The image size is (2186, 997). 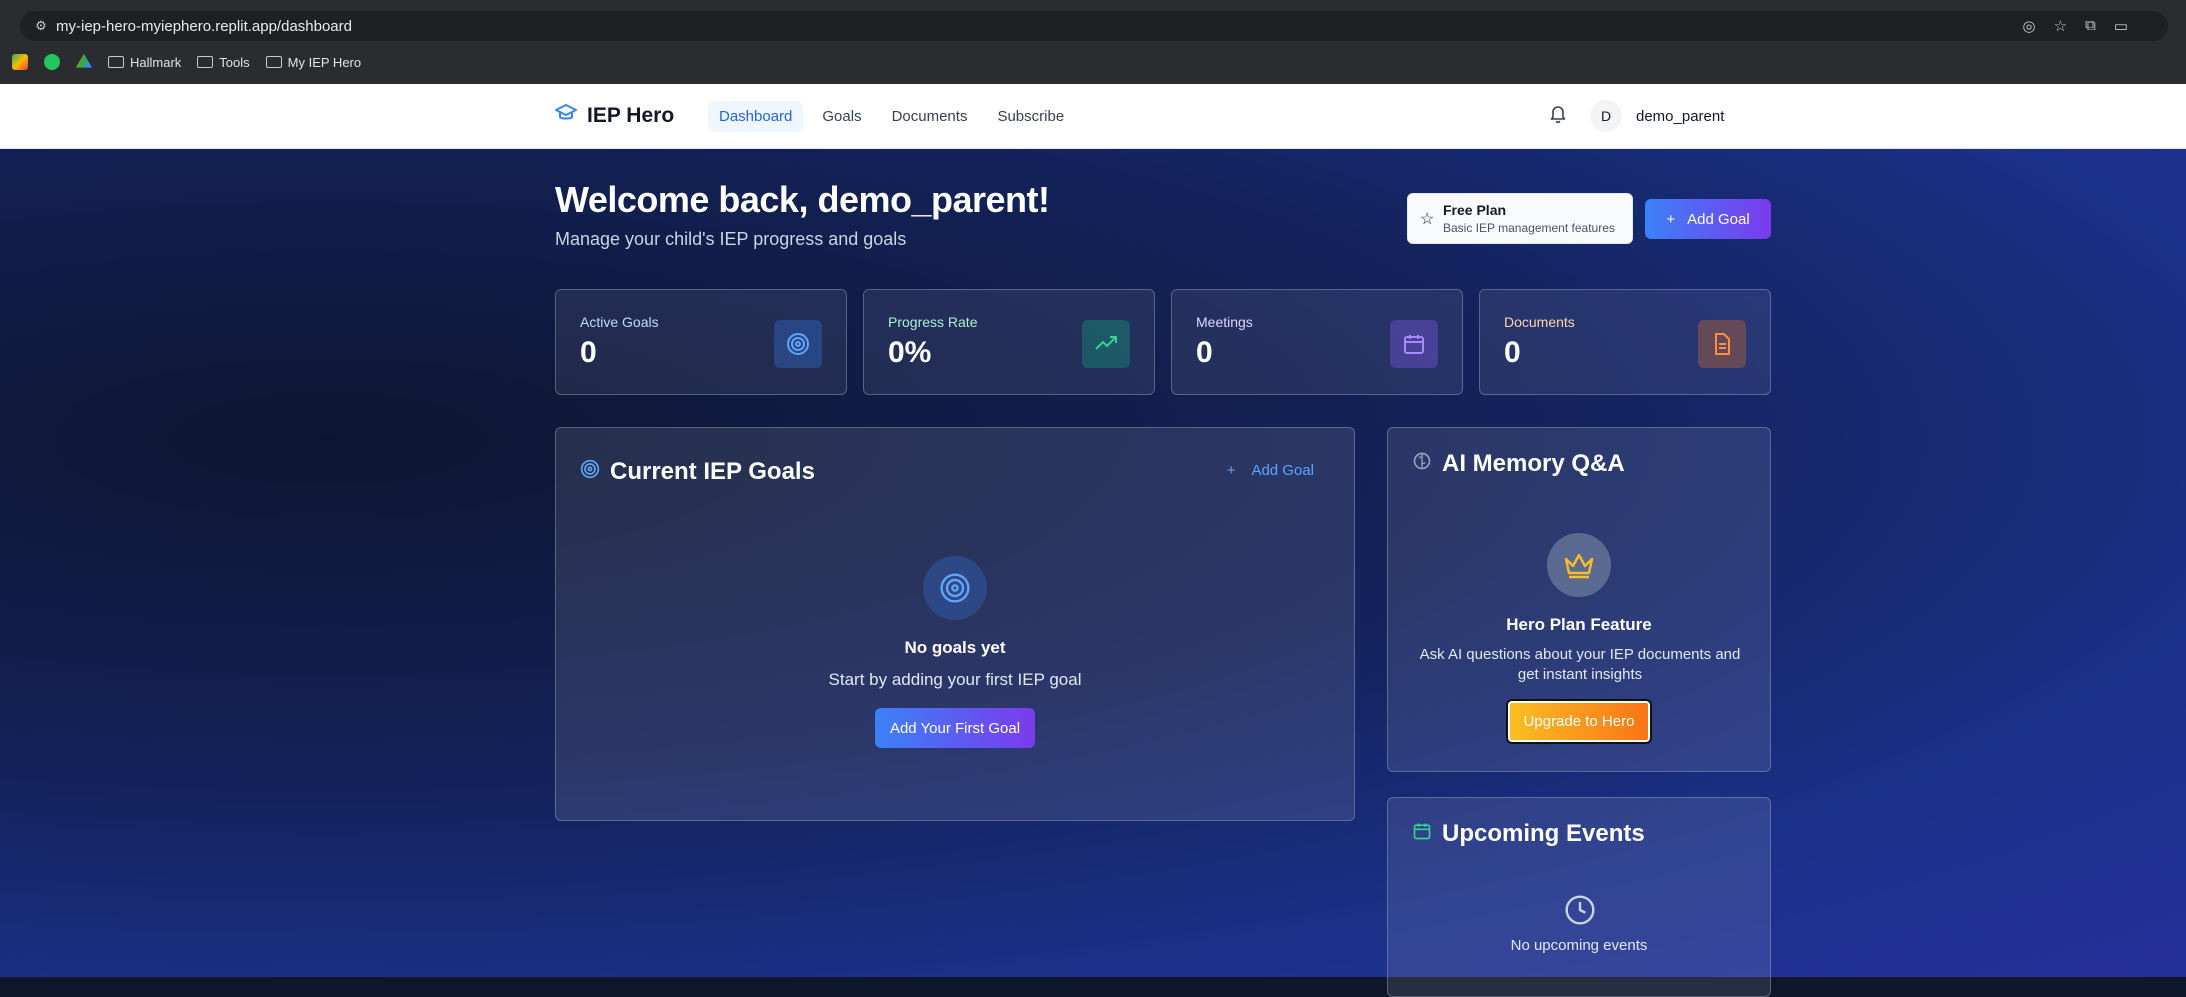 What do you see at coordinates (933, 322) in the screenshot?
I see `stat-label: Progress Rate` at bounding box center [933, 322].